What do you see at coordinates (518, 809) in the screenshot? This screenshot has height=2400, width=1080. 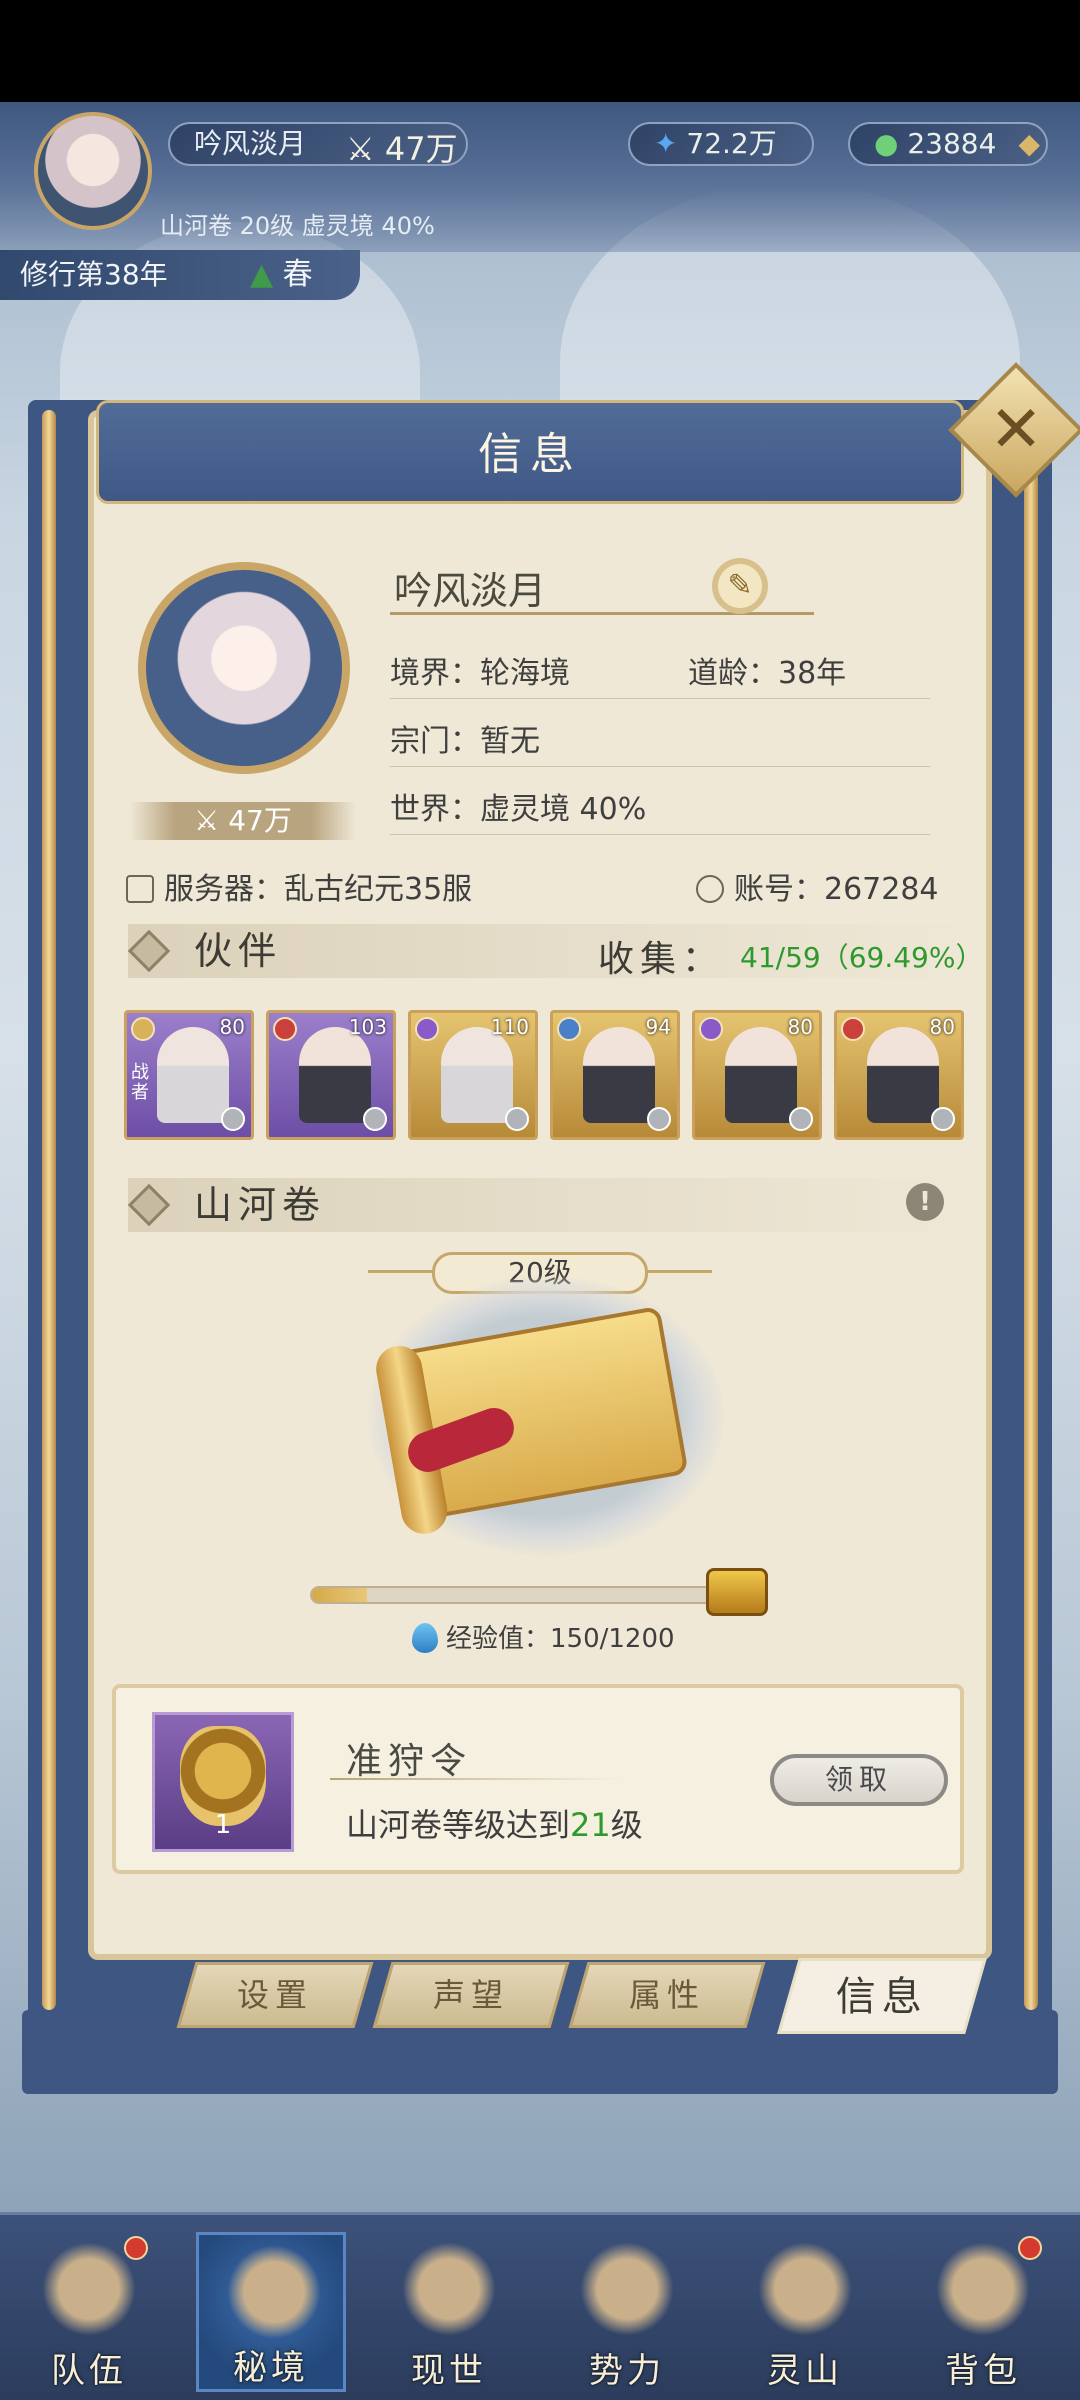 I see `world-row: 世界：虚灵境 40%` at bounding box center [518, 809].